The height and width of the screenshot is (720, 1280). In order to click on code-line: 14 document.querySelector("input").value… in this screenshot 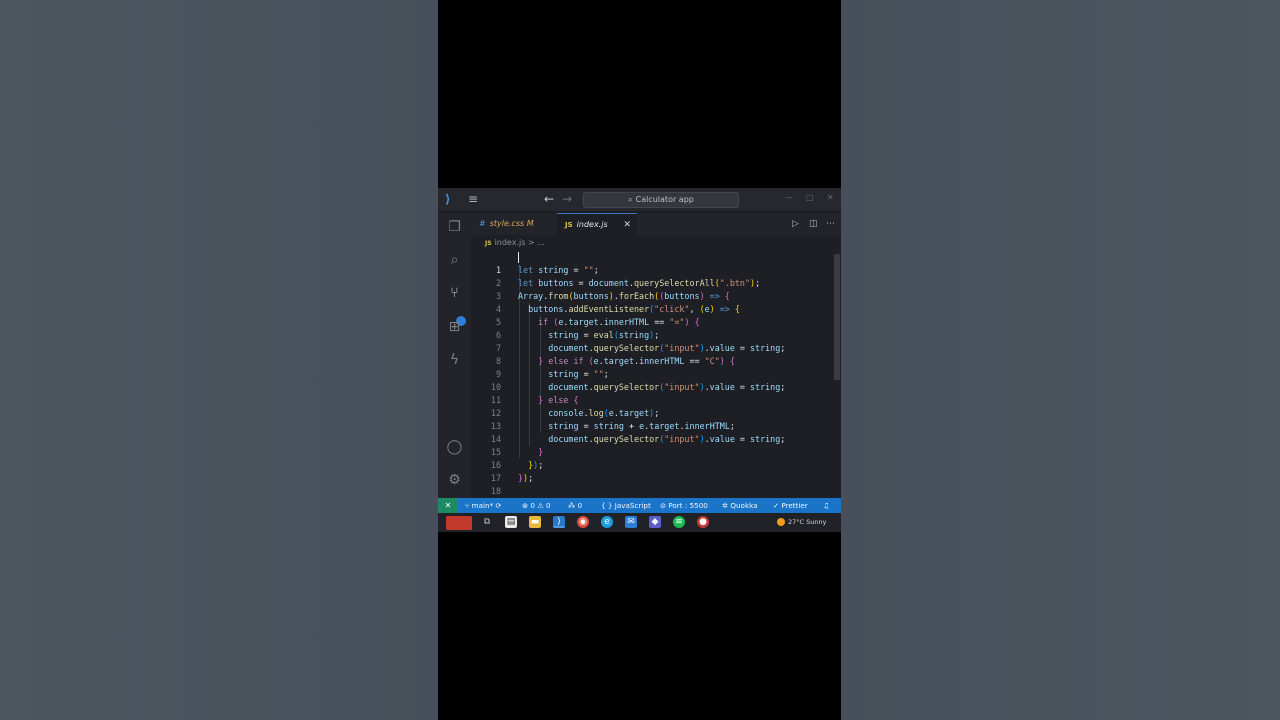, I will do `click(656, 432)`.